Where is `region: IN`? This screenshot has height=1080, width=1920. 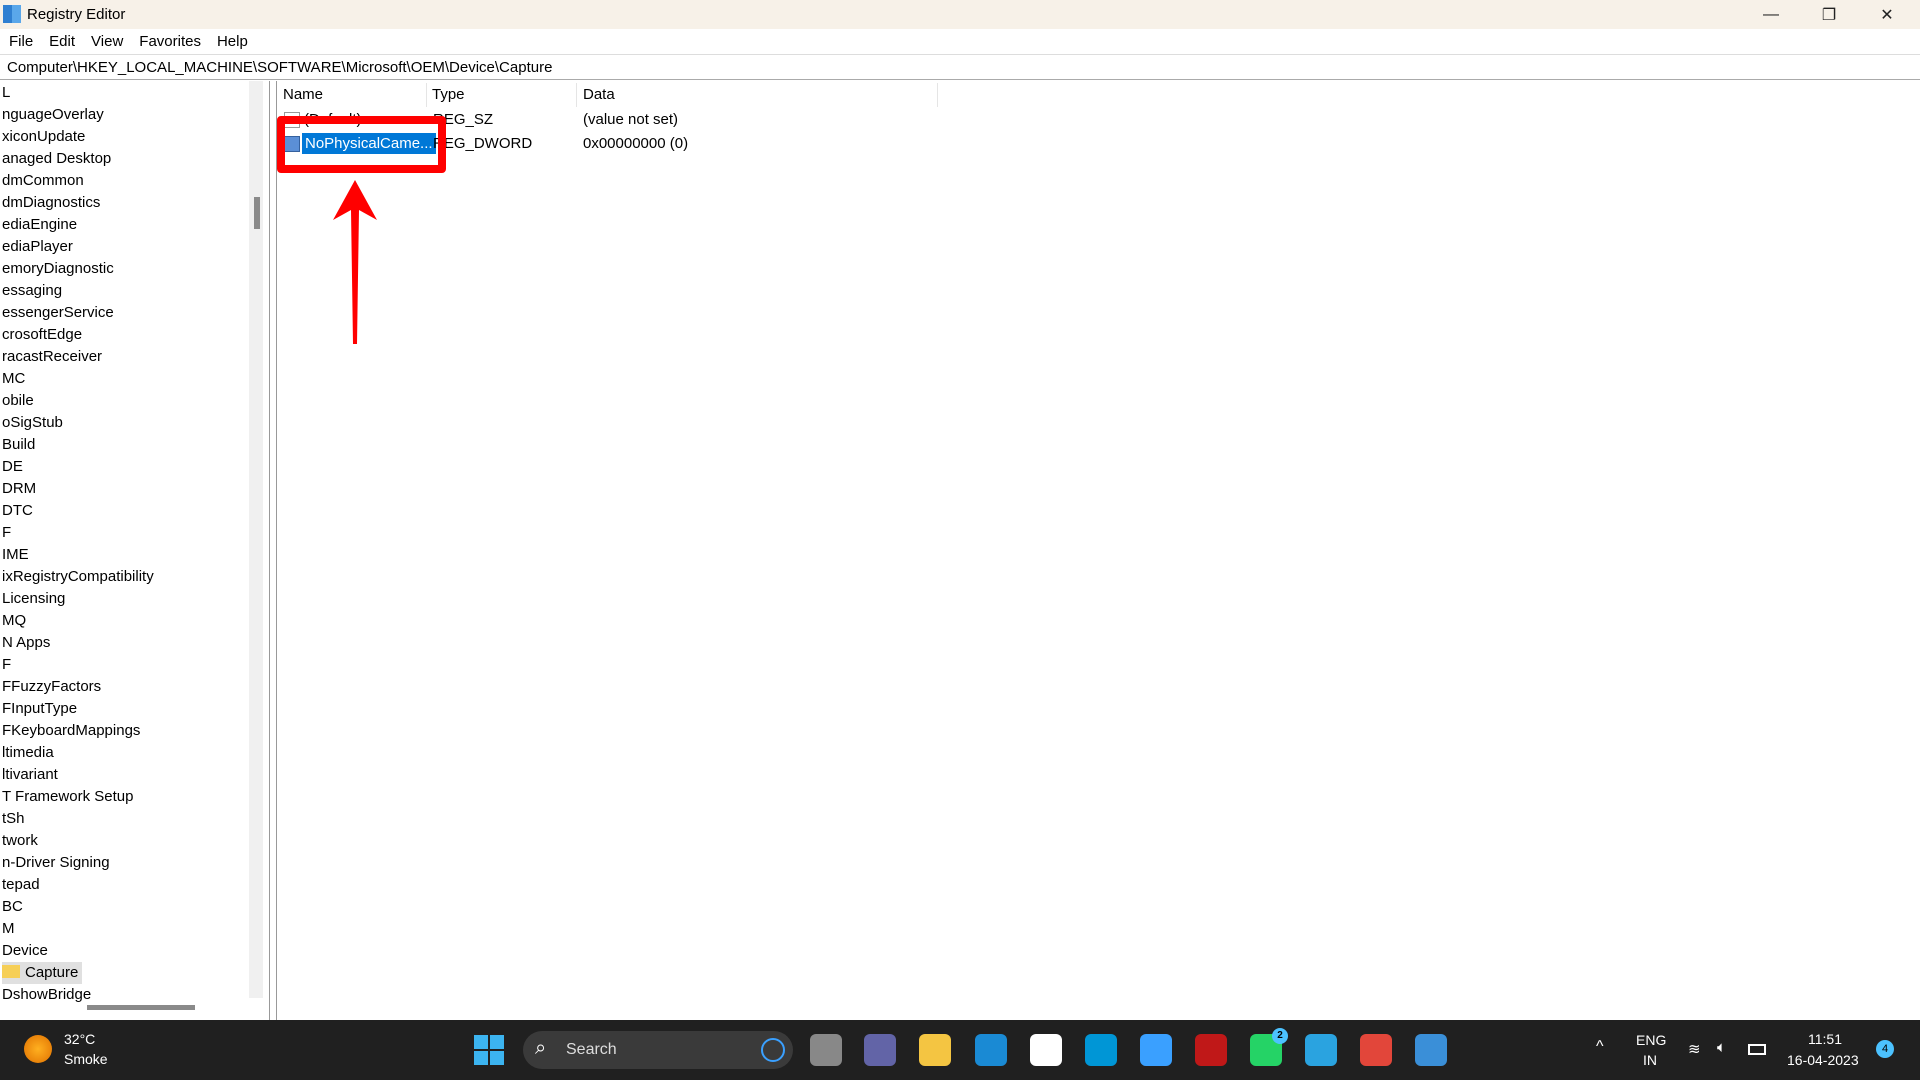 region: IN is located at coordinates (1650, 1060).